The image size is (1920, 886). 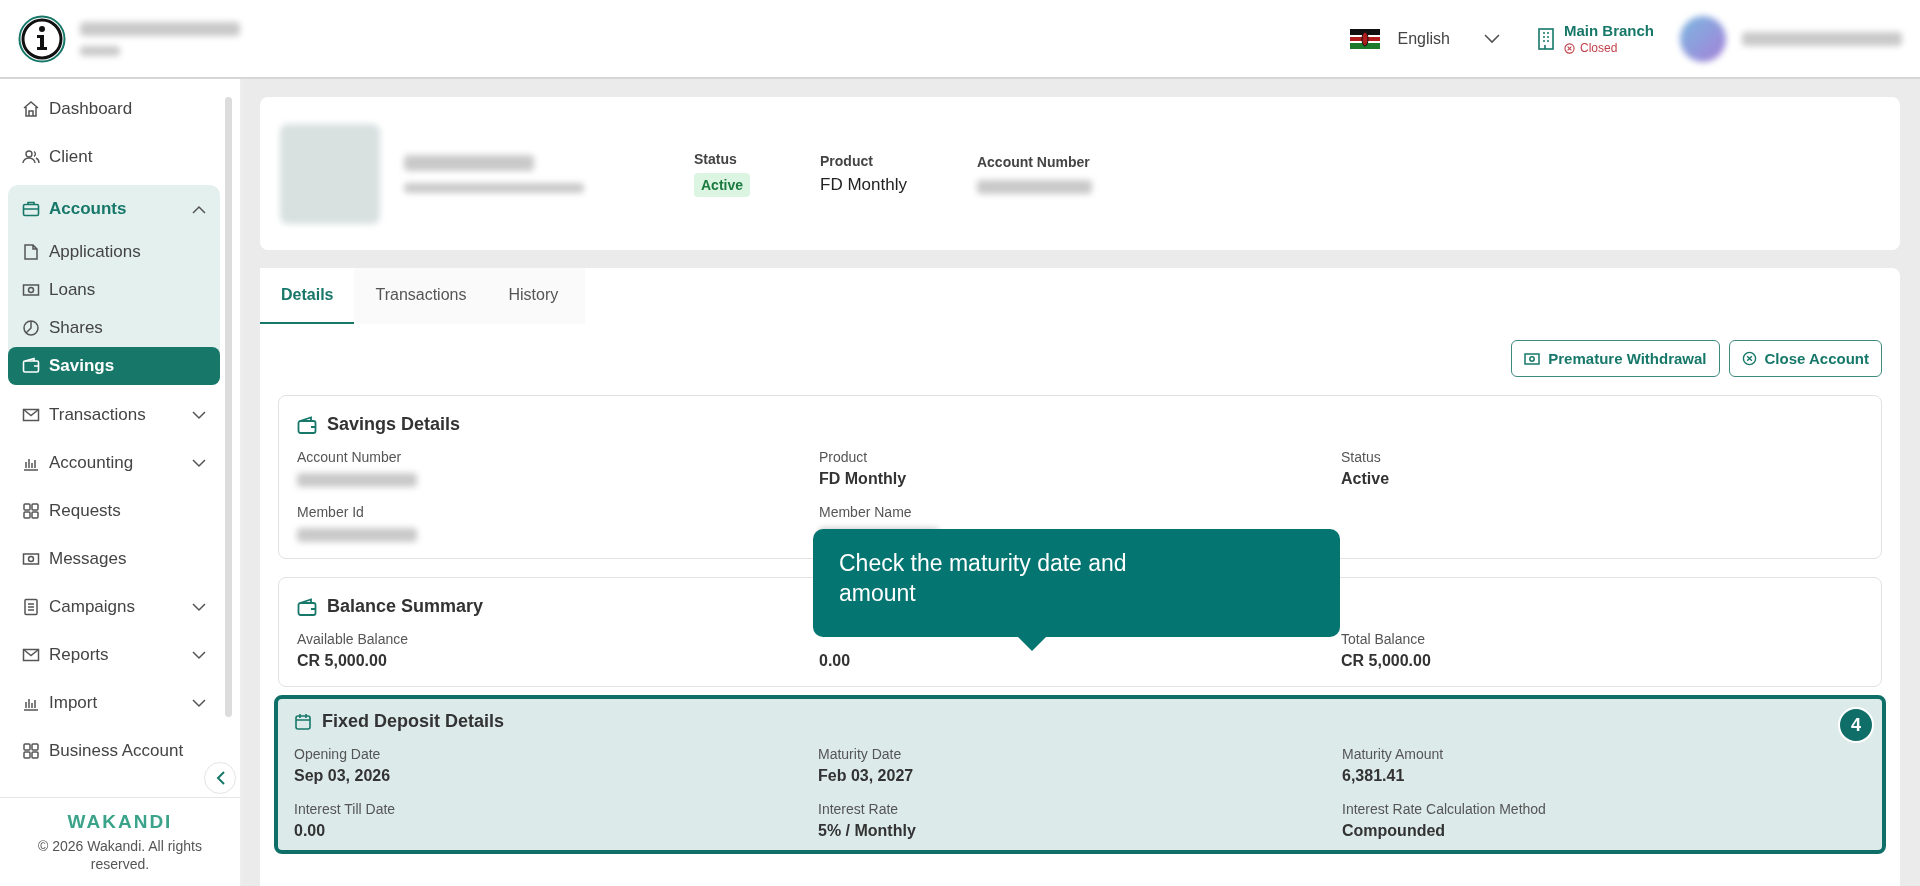 What do you see at coordinates (1423, 38) in the screenshot?
I see `language-selector: English` at bounding box center [1423, 38].